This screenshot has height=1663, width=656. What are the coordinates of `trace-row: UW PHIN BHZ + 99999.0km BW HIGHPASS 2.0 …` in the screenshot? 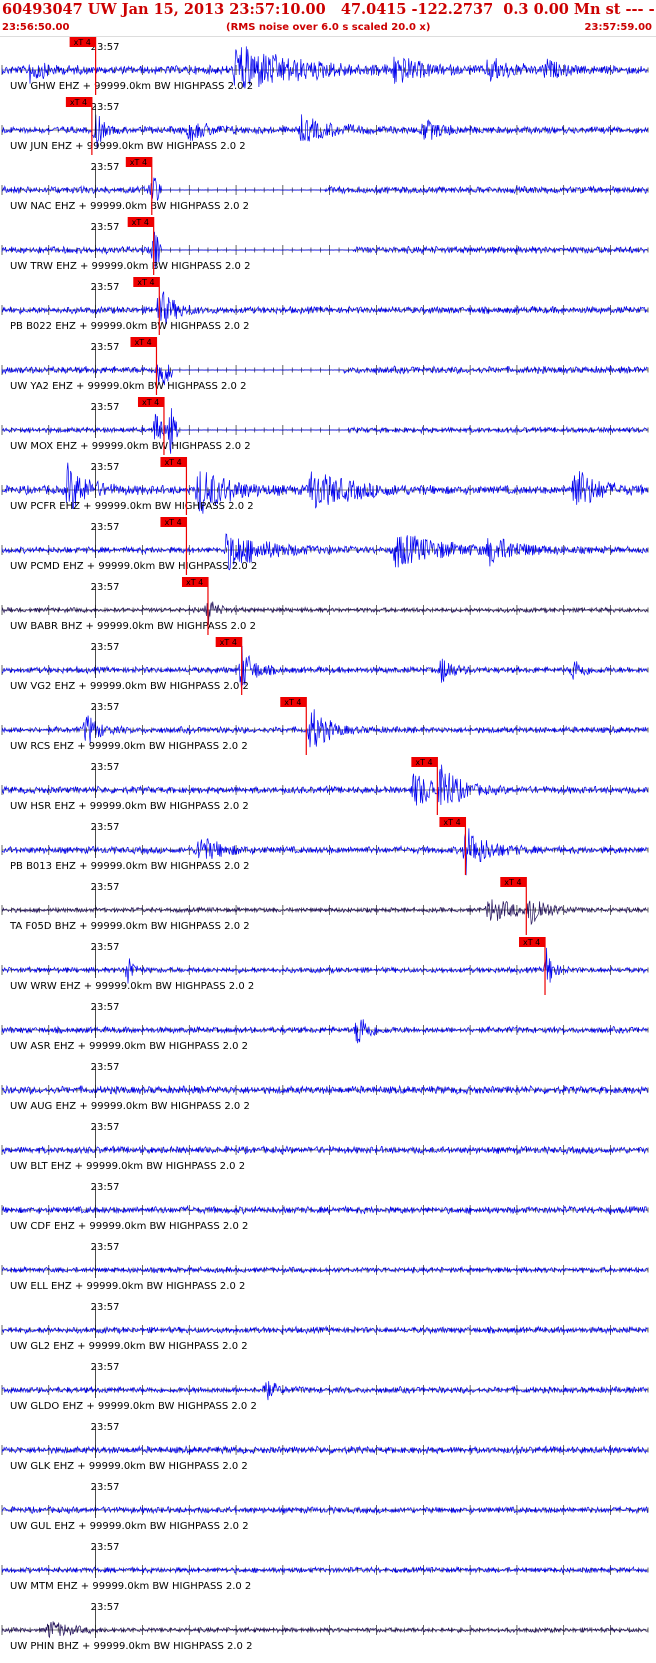 It's located at (325, 1627).